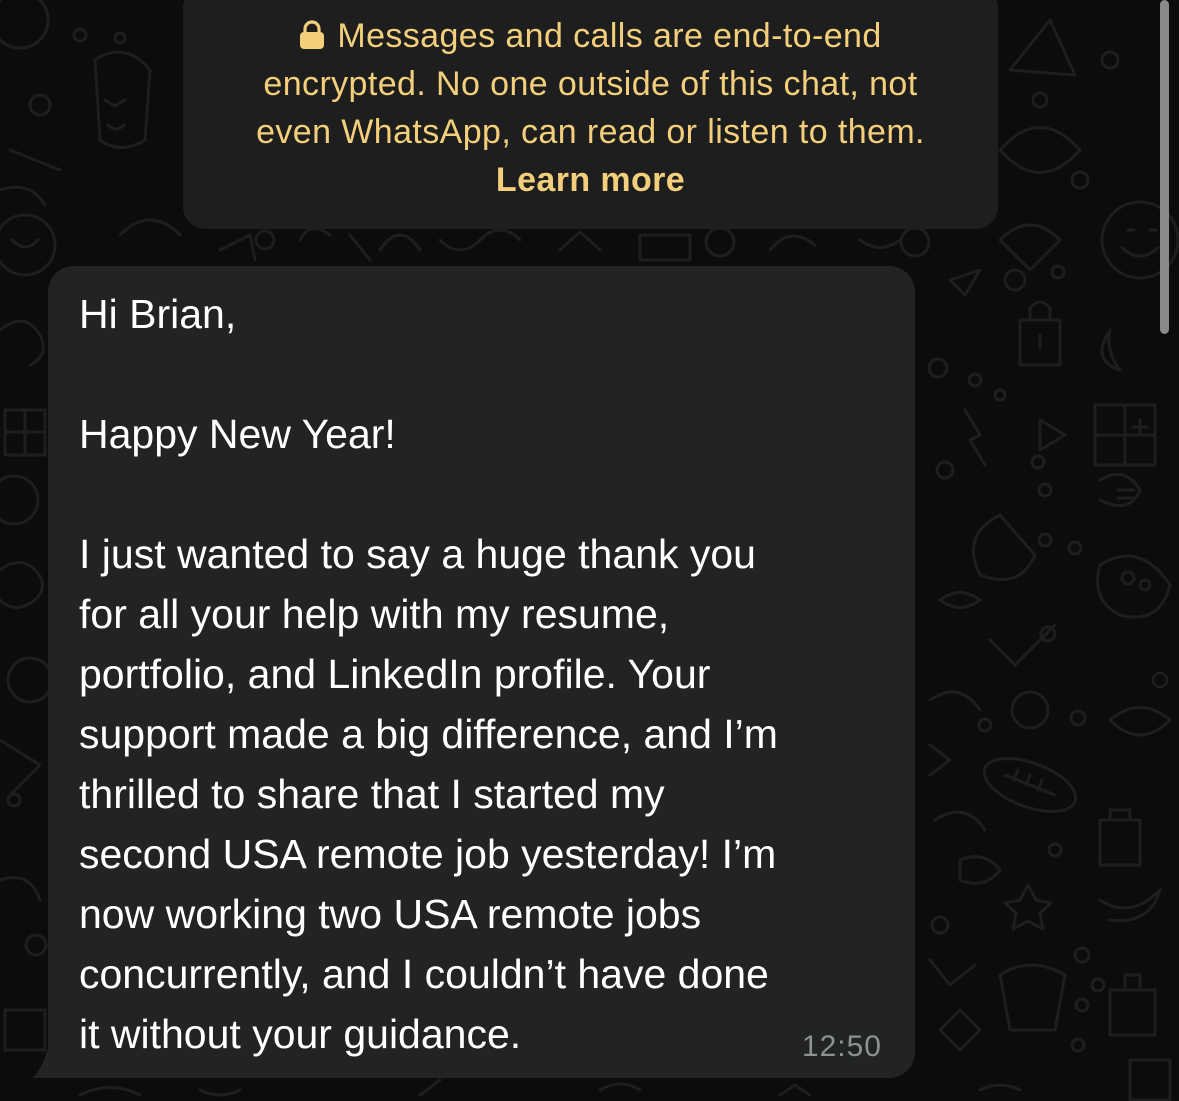  I want to click on lock-icon, so click(312, 34).